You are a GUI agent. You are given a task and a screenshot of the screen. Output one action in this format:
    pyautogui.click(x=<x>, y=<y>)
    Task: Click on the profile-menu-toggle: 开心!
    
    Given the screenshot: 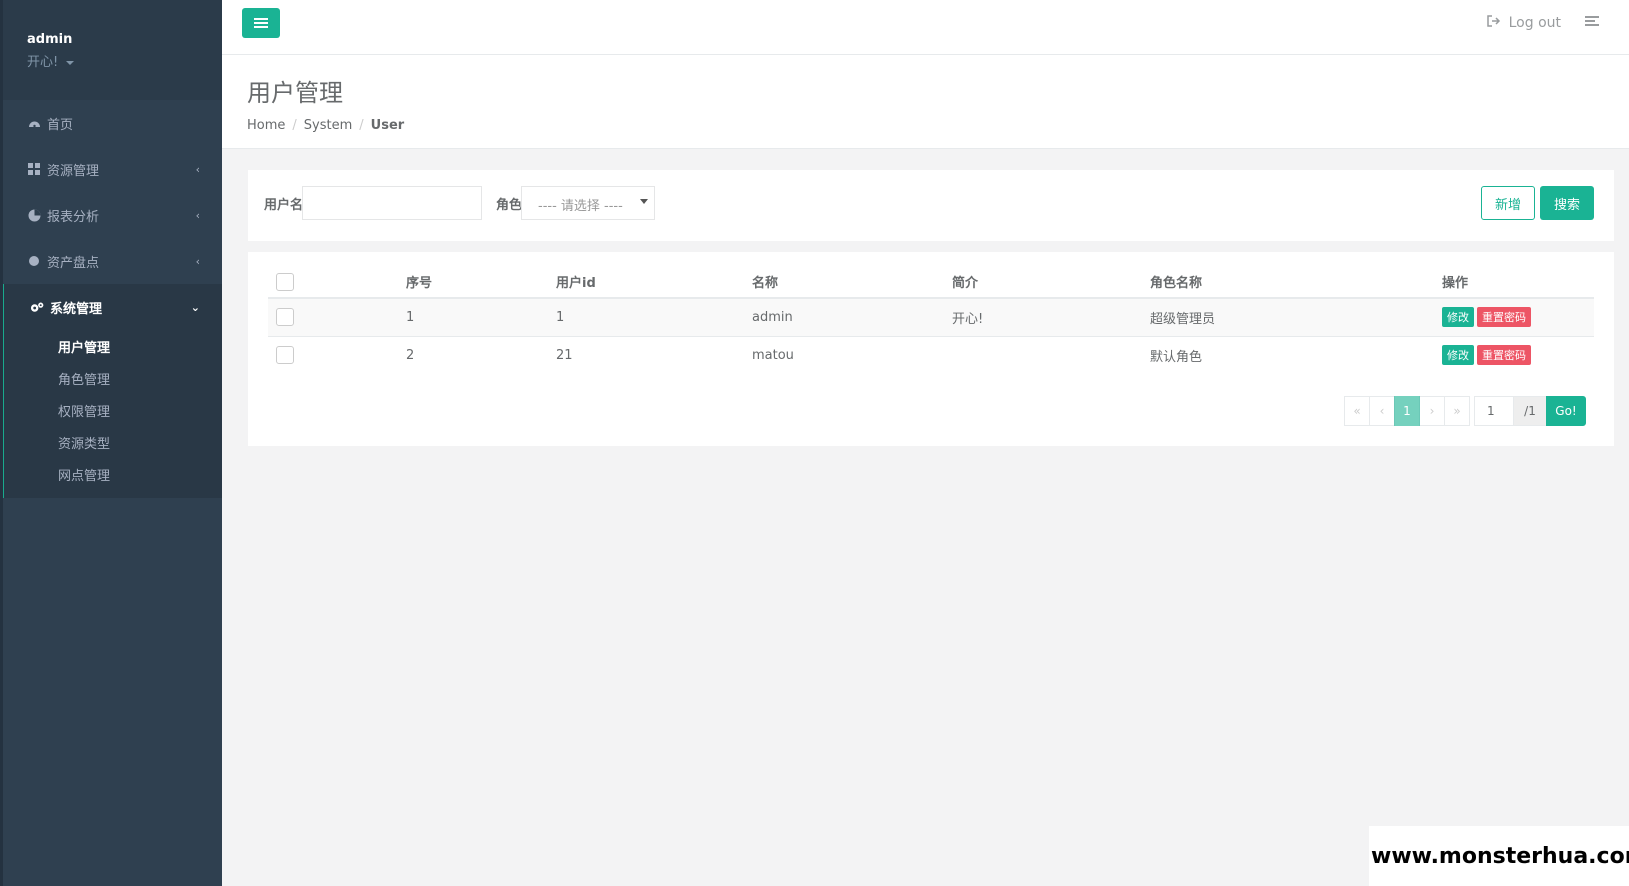 What is the action you would take?
    pyautogui.click(x=124, y=60)
    